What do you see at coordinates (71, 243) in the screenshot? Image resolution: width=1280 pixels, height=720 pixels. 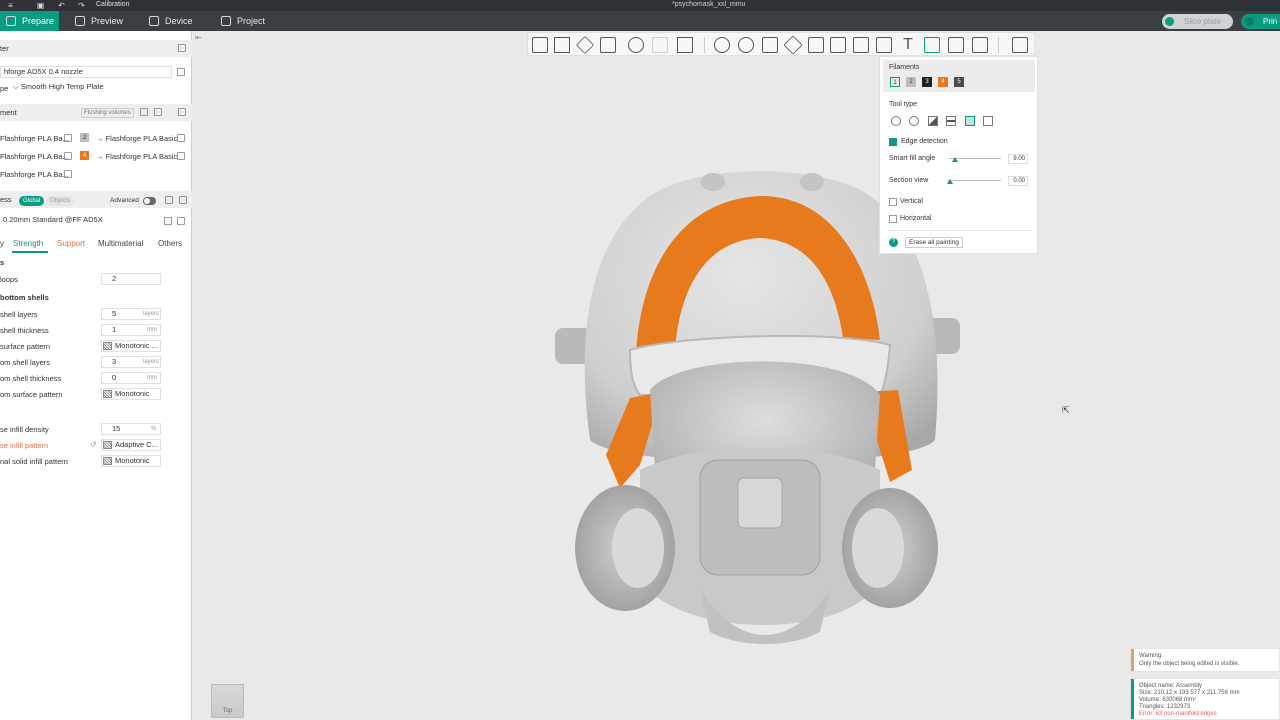 I see `tab-support: Support` at bounding box center [71, 243].